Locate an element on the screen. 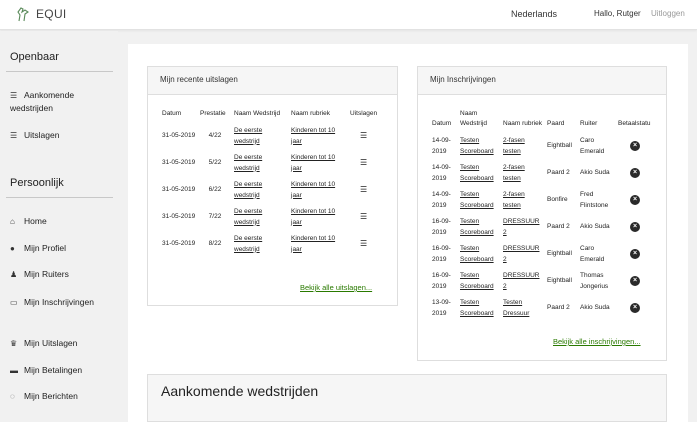 The height and width of the screenshot is (422, 697). date-cell: 31-05-2019 is located at coordinates (179, 135).